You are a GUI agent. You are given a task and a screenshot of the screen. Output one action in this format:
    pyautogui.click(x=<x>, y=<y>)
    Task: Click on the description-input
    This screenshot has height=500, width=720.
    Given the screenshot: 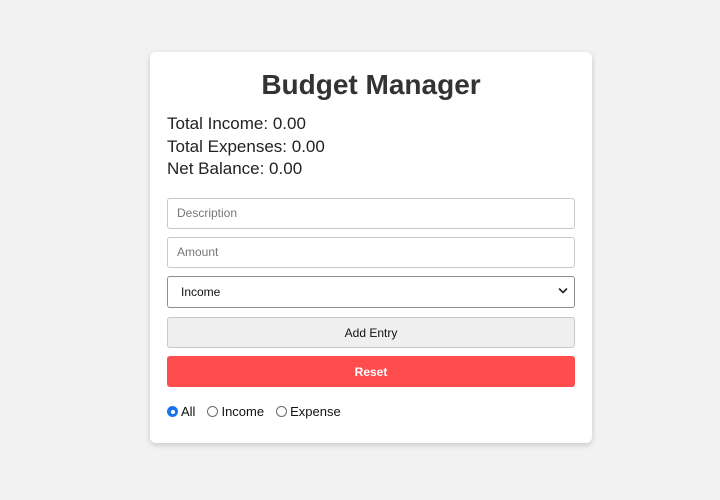 What is the action you would take?
    pyautogui.click(x=371, y=213)
    